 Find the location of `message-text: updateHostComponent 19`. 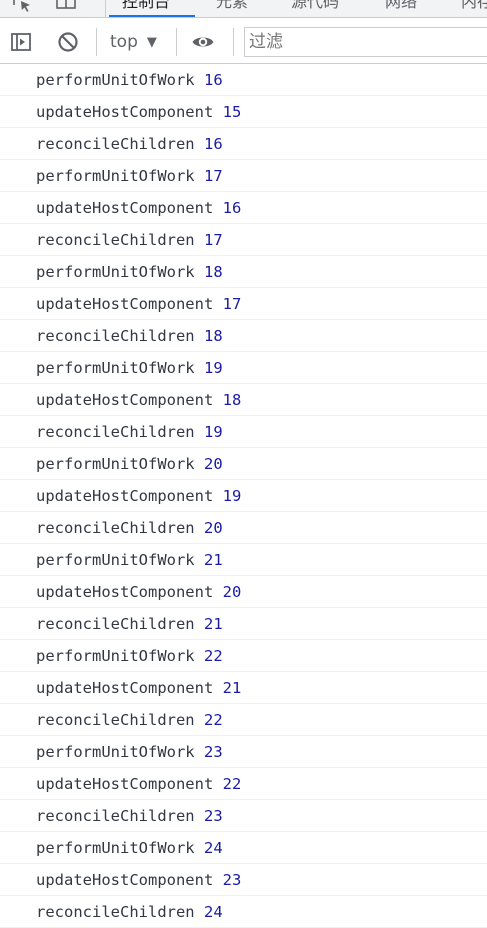

message-text: updateHostComponent 19 is located at coordinates (138, 496).